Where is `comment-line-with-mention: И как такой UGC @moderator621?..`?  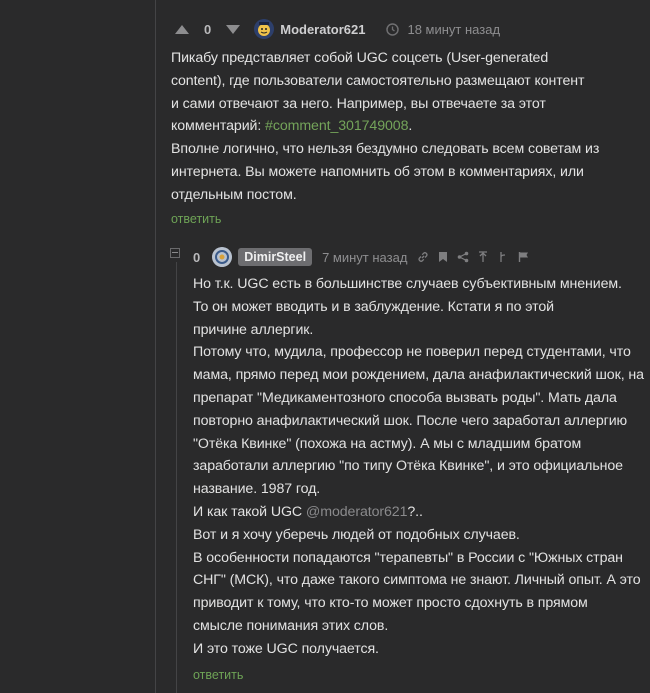
comment-line-with-mention: И как такой UGC @moderator621?.. is located at coordinates (418, 512).